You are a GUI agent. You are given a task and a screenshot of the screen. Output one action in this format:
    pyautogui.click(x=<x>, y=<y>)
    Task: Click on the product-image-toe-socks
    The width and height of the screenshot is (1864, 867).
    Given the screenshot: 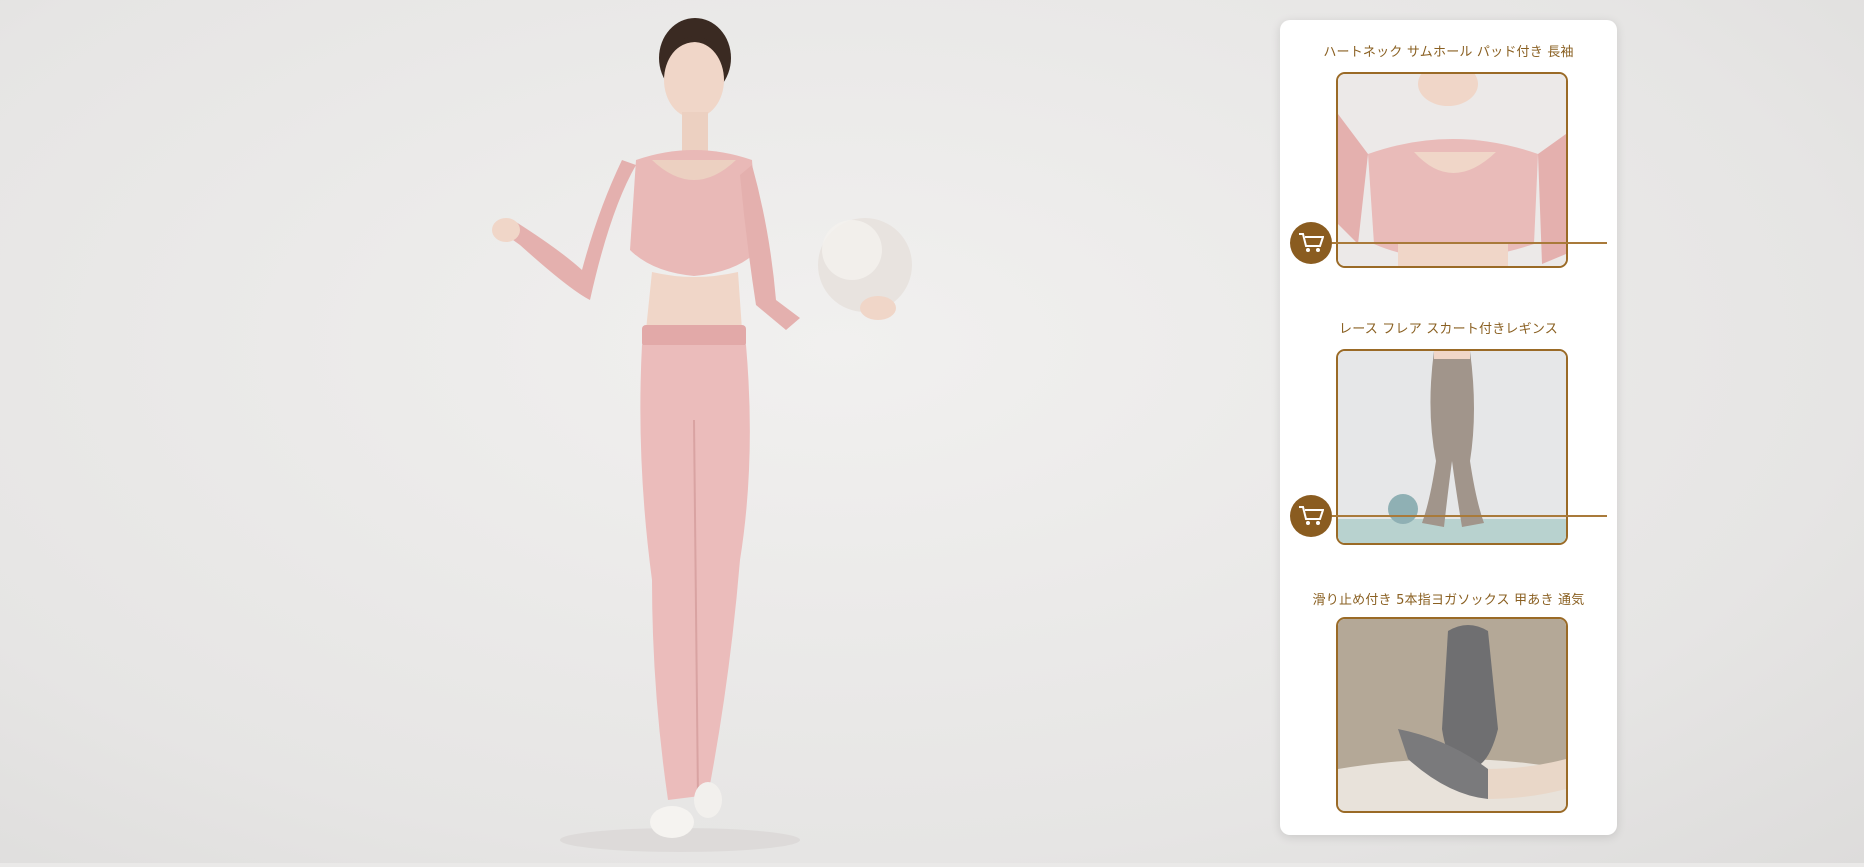 What is the action you would take?
    pyautogui.click(x=1452, y=715)
    